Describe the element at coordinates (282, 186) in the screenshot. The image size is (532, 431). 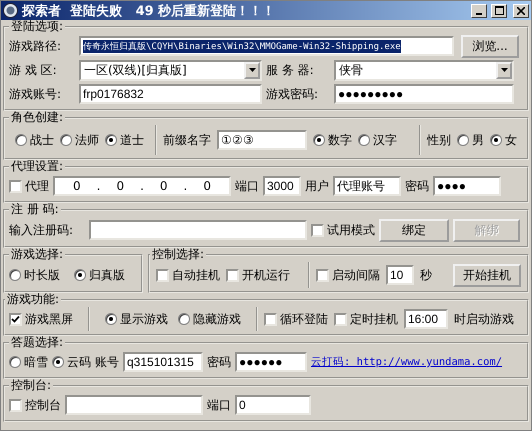
I see `text-field: 3000` at that location.